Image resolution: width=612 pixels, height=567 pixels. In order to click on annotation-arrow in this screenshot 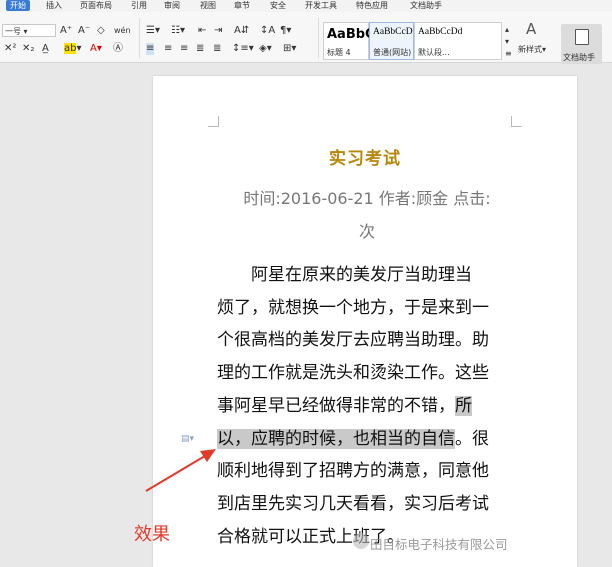, I will do `click(180, 470)`.